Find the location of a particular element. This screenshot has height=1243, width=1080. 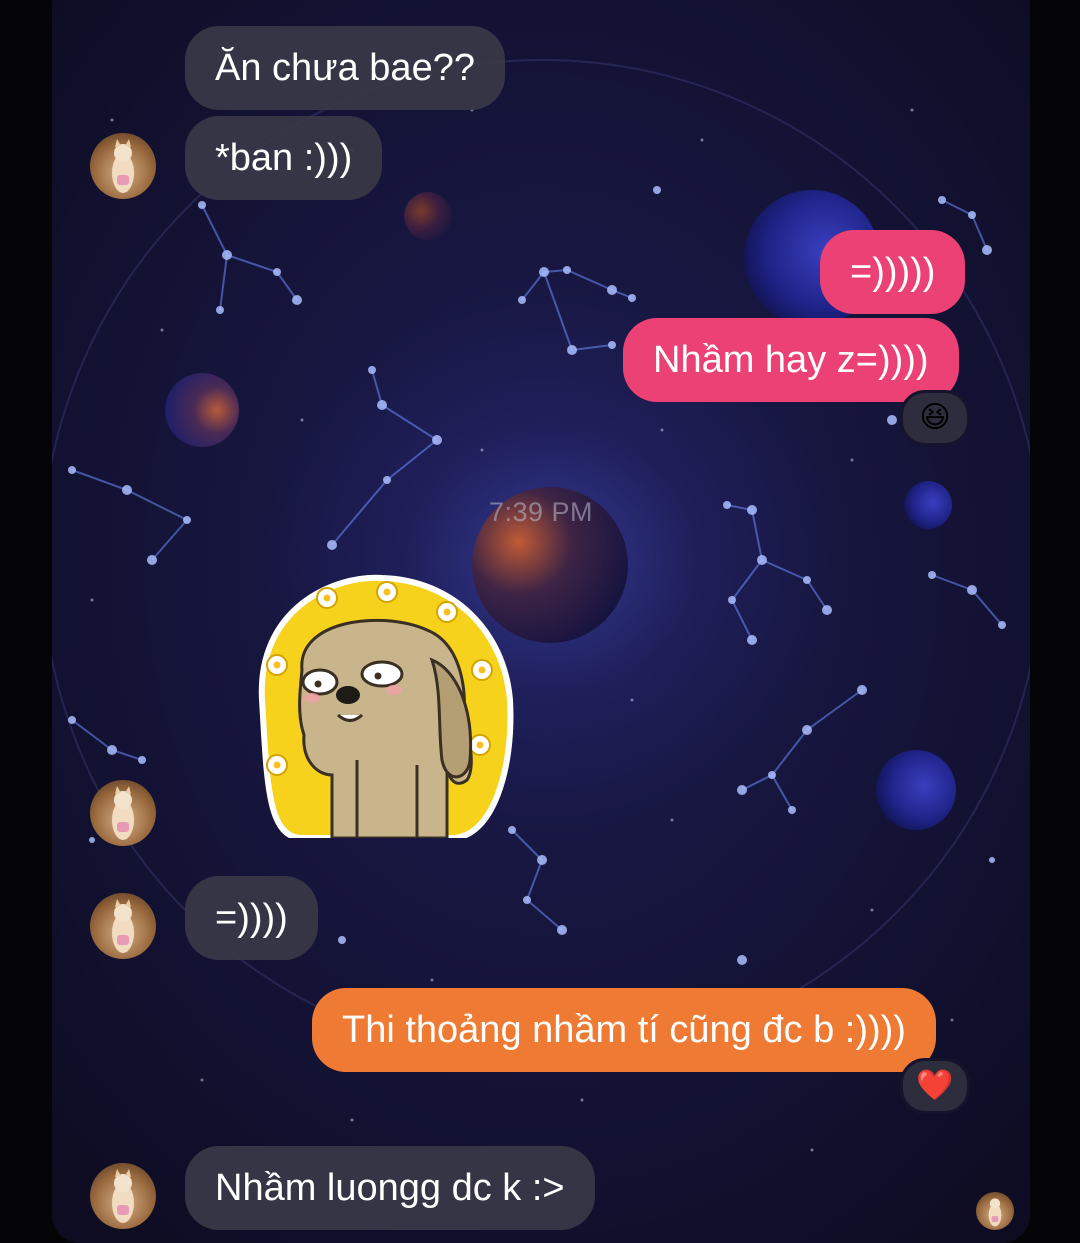

message-bubble-sent: =))))) is located at coordinates (893, 272).